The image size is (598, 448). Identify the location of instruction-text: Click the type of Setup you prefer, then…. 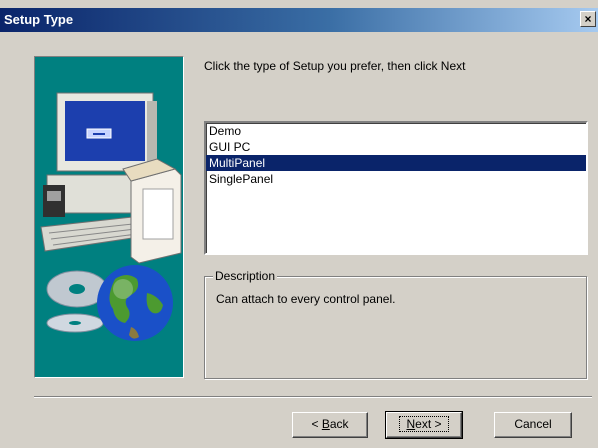
(335, 66).